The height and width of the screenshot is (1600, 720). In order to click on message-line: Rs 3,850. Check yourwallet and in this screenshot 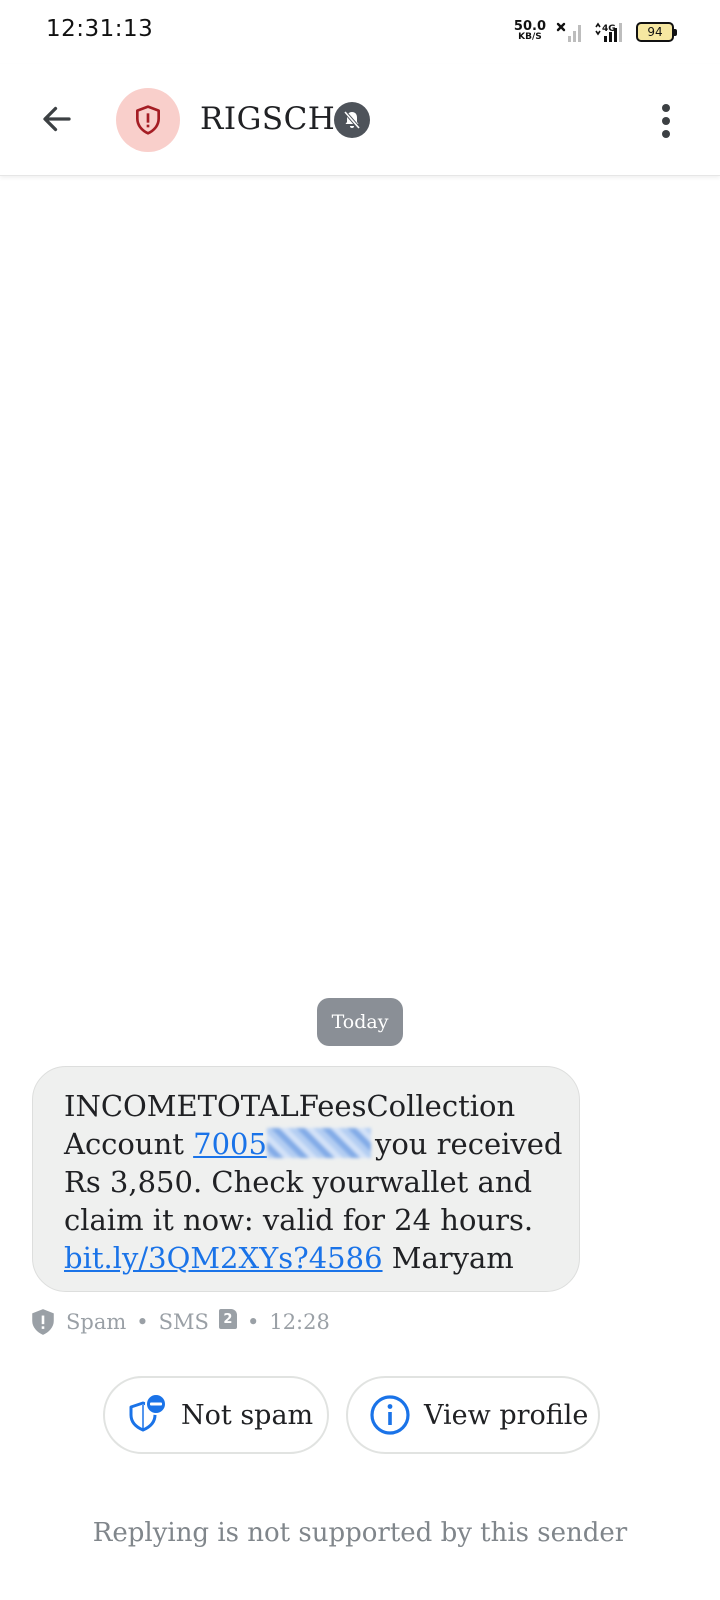, I will do `click(298, 1182)`.